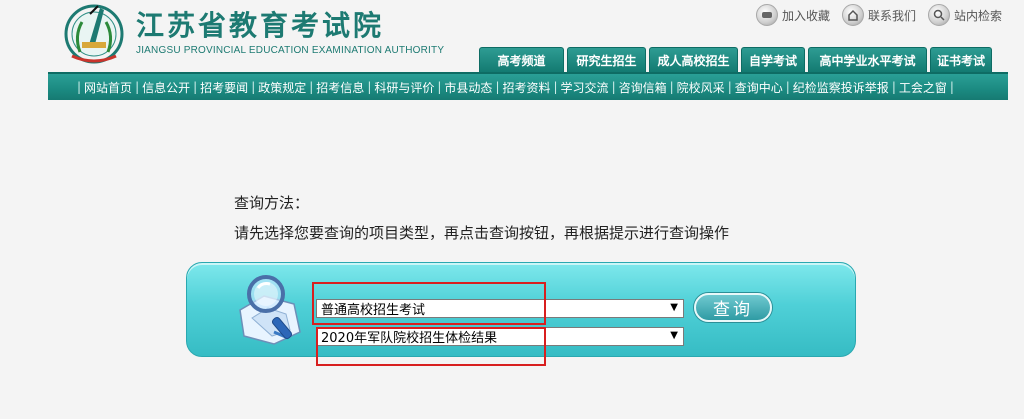 The width and height of the screenshot is (1024, 419). I want to click on nav-item-materials: 招考资料, so click(526, 87).